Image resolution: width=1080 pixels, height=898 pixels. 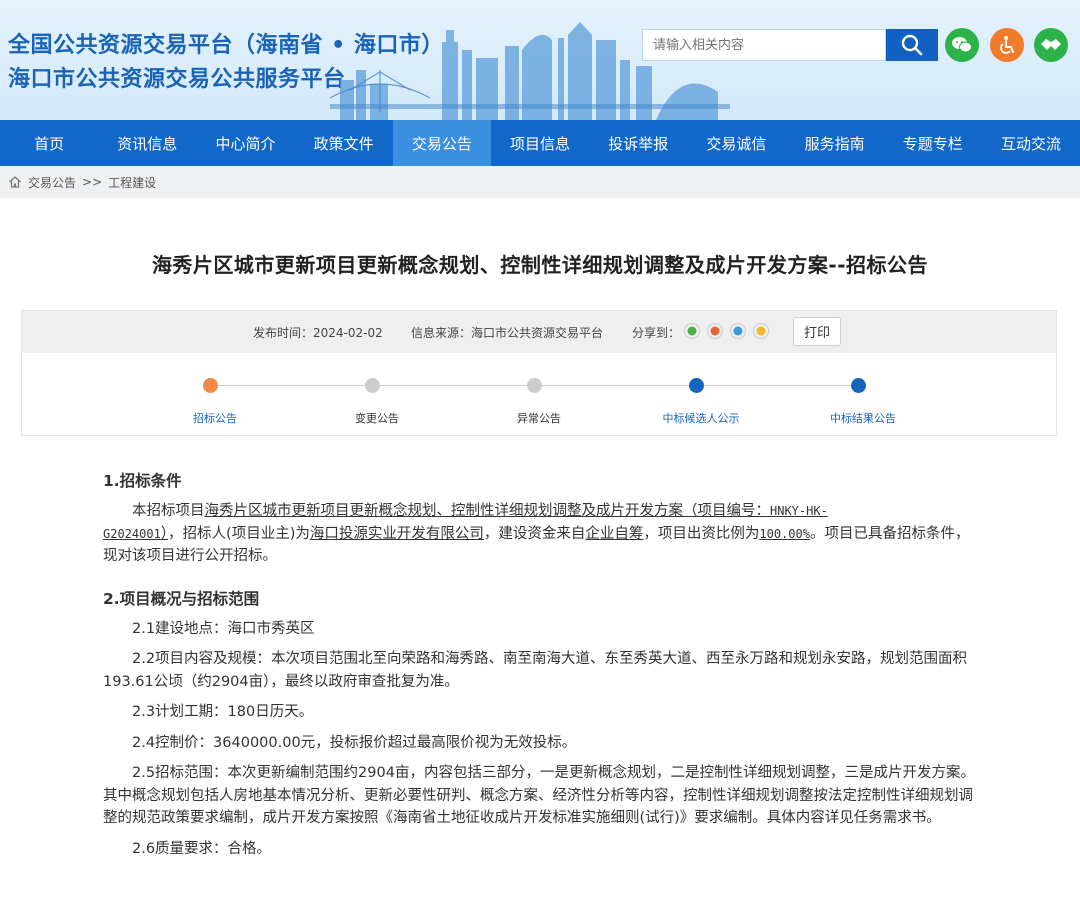 I want to click on text-fragment: 本招标项目, so click(x=168, y=511).